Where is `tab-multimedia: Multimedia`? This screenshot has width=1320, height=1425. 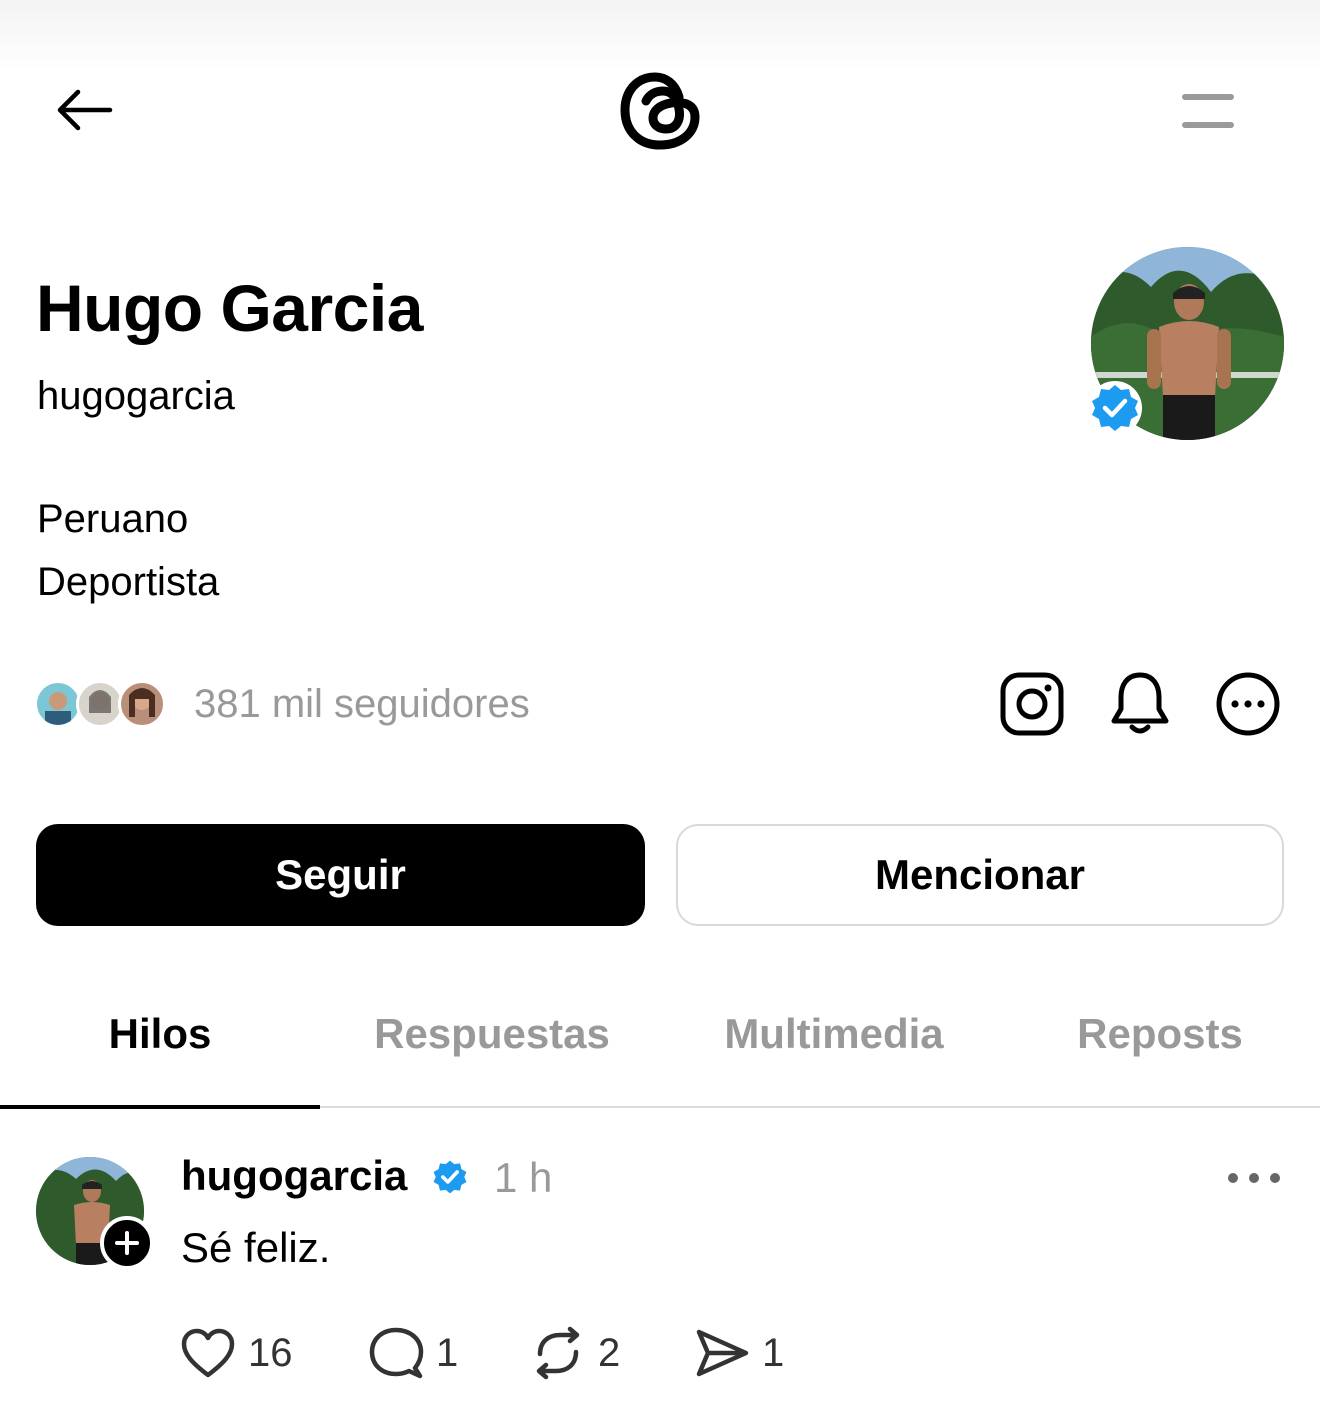 tab-multimedia: Multimedia is located at coordinates (834, 1034).